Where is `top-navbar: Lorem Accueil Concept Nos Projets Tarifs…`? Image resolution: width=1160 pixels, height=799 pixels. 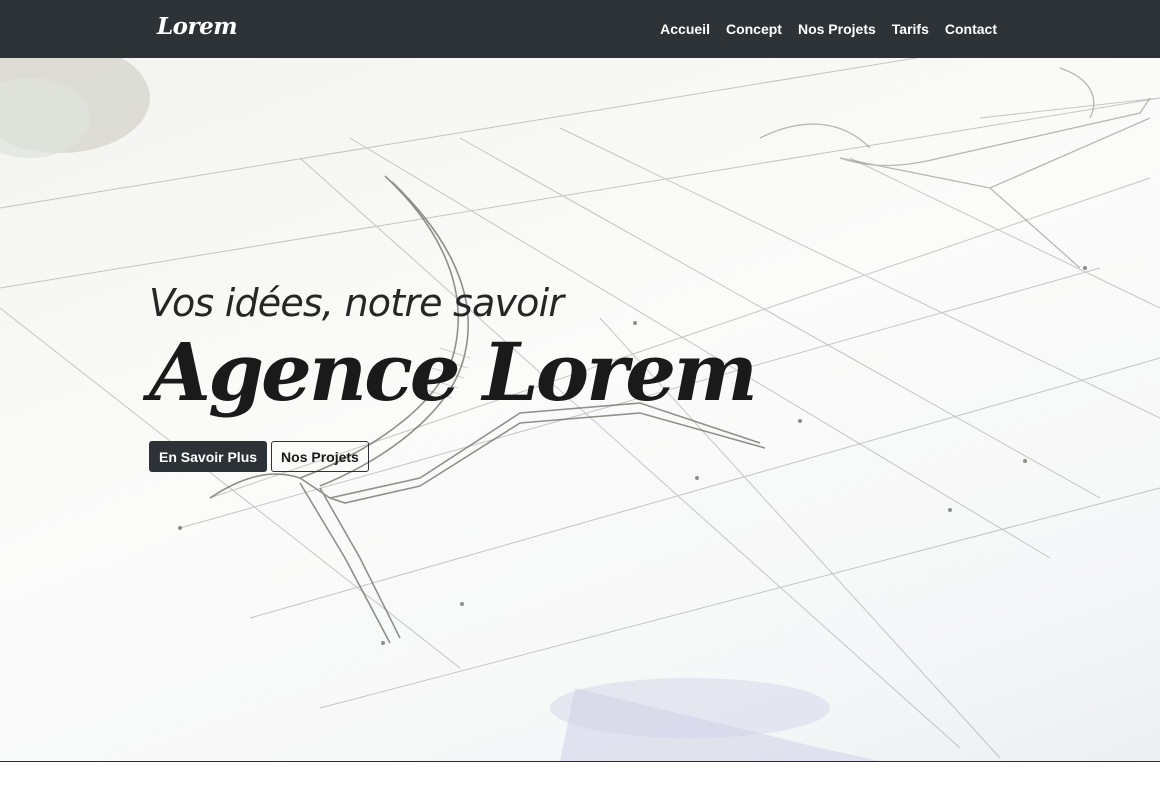 top-navbar: Lorem Accueil Concept Nos Projets Tarifs… is located at coordinates (580, 29).